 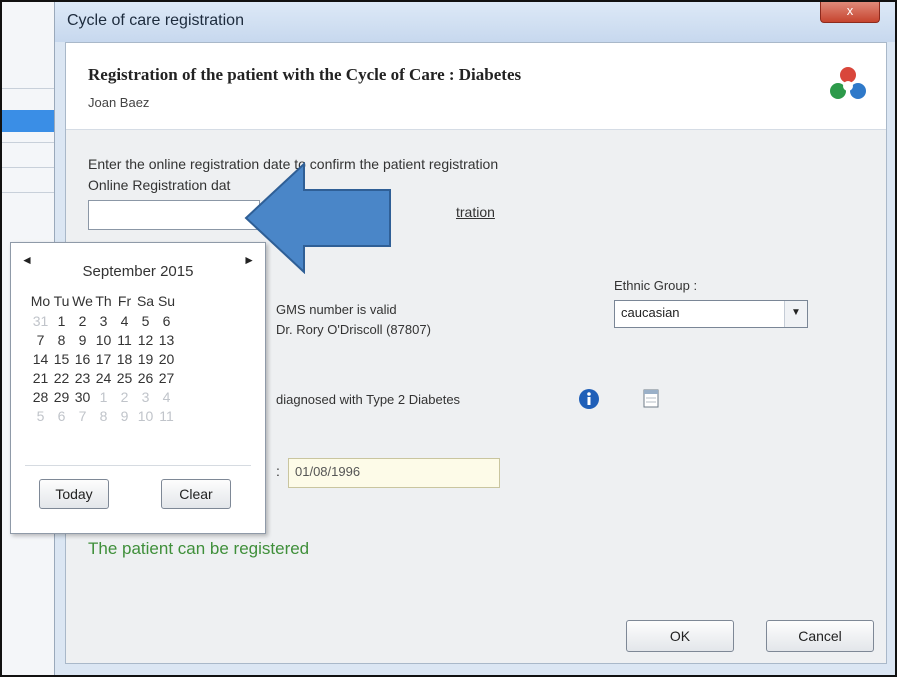 What do you see at coordinates (124, 301) in the screenshot?
I see `weekday-header: Fr` at bounding box center [124, 301].